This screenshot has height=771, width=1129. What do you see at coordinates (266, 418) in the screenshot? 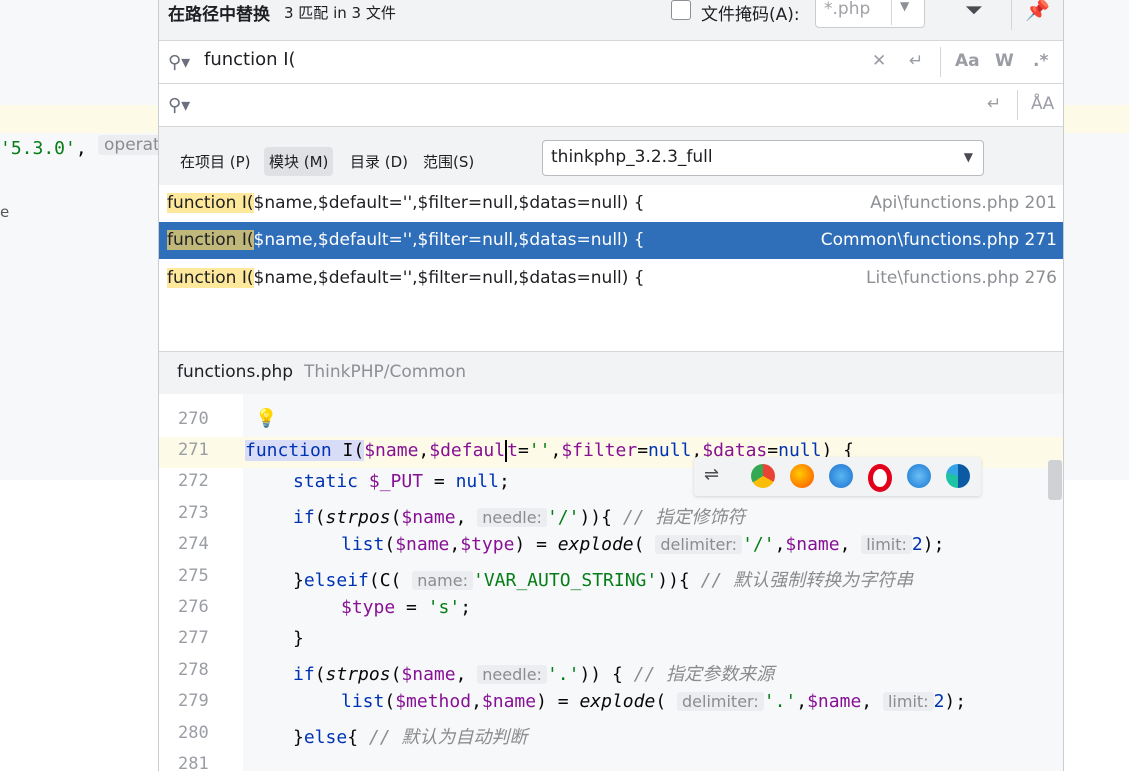
I see `lightbulb-icon: 💡` at bounding box center [266, 418].